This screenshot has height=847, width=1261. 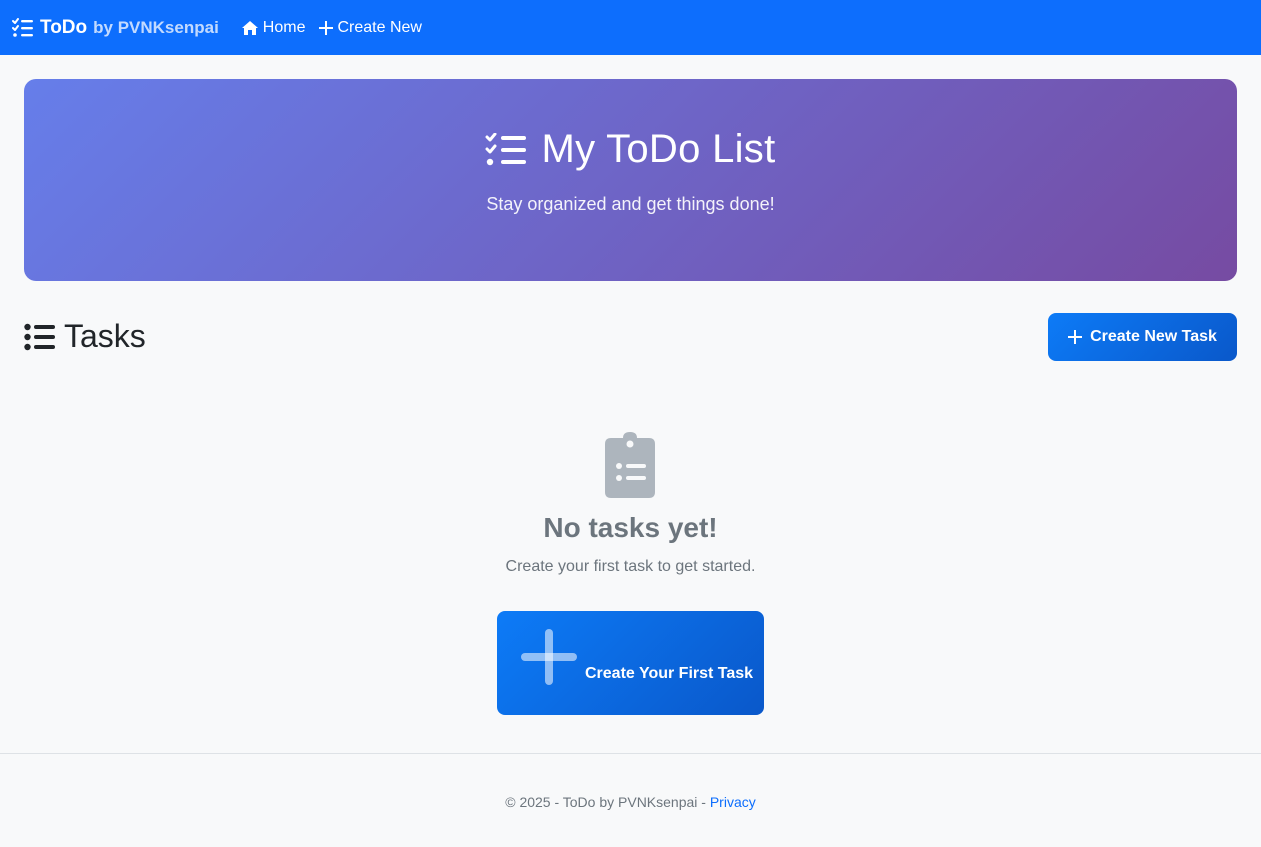 What do you see at coordinates (40, 337) in the screenshot?
I see `list-ul-icon` at bounding box center [40, 337].